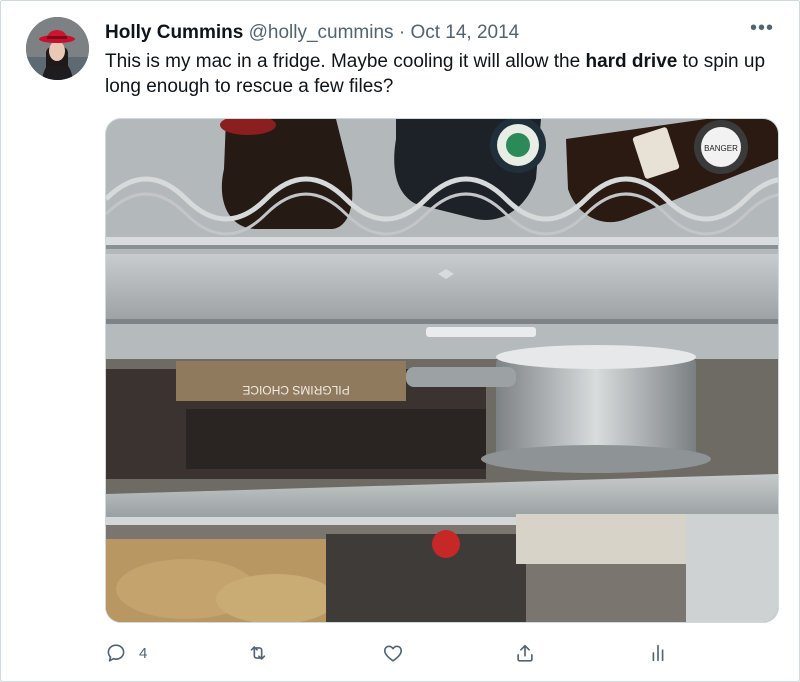  I want to click on reply-count: 4, so click(143, 653).